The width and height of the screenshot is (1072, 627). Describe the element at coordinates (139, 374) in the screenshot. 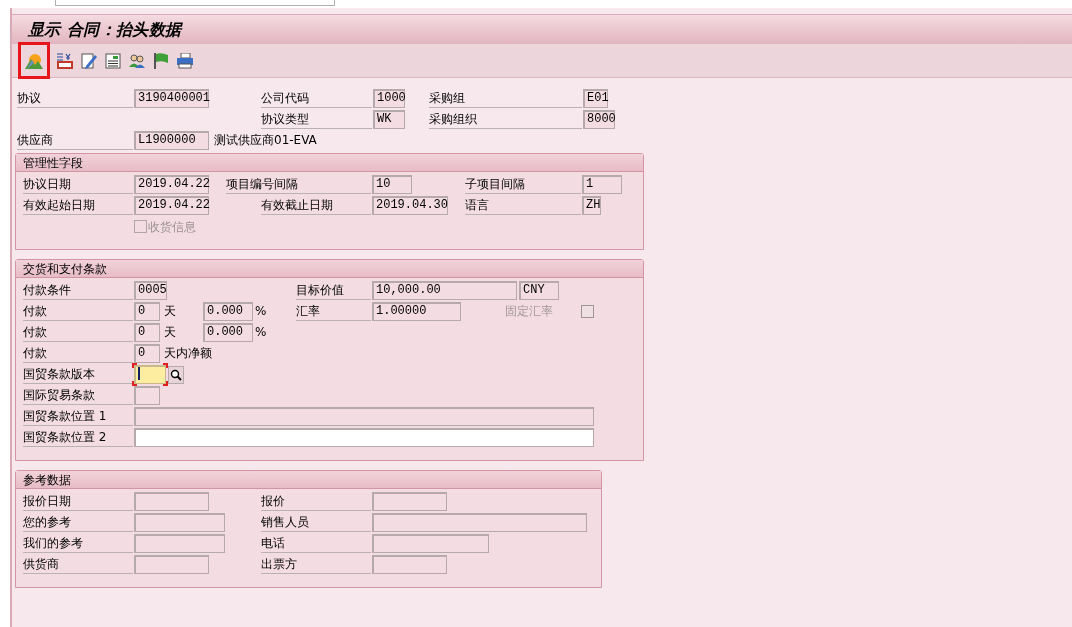

I see `text-caret` at that location.